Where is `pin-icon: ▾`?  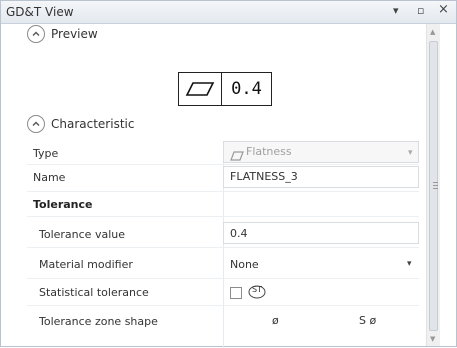
pin-icon: ▾ is located at coordinates (396, 10).